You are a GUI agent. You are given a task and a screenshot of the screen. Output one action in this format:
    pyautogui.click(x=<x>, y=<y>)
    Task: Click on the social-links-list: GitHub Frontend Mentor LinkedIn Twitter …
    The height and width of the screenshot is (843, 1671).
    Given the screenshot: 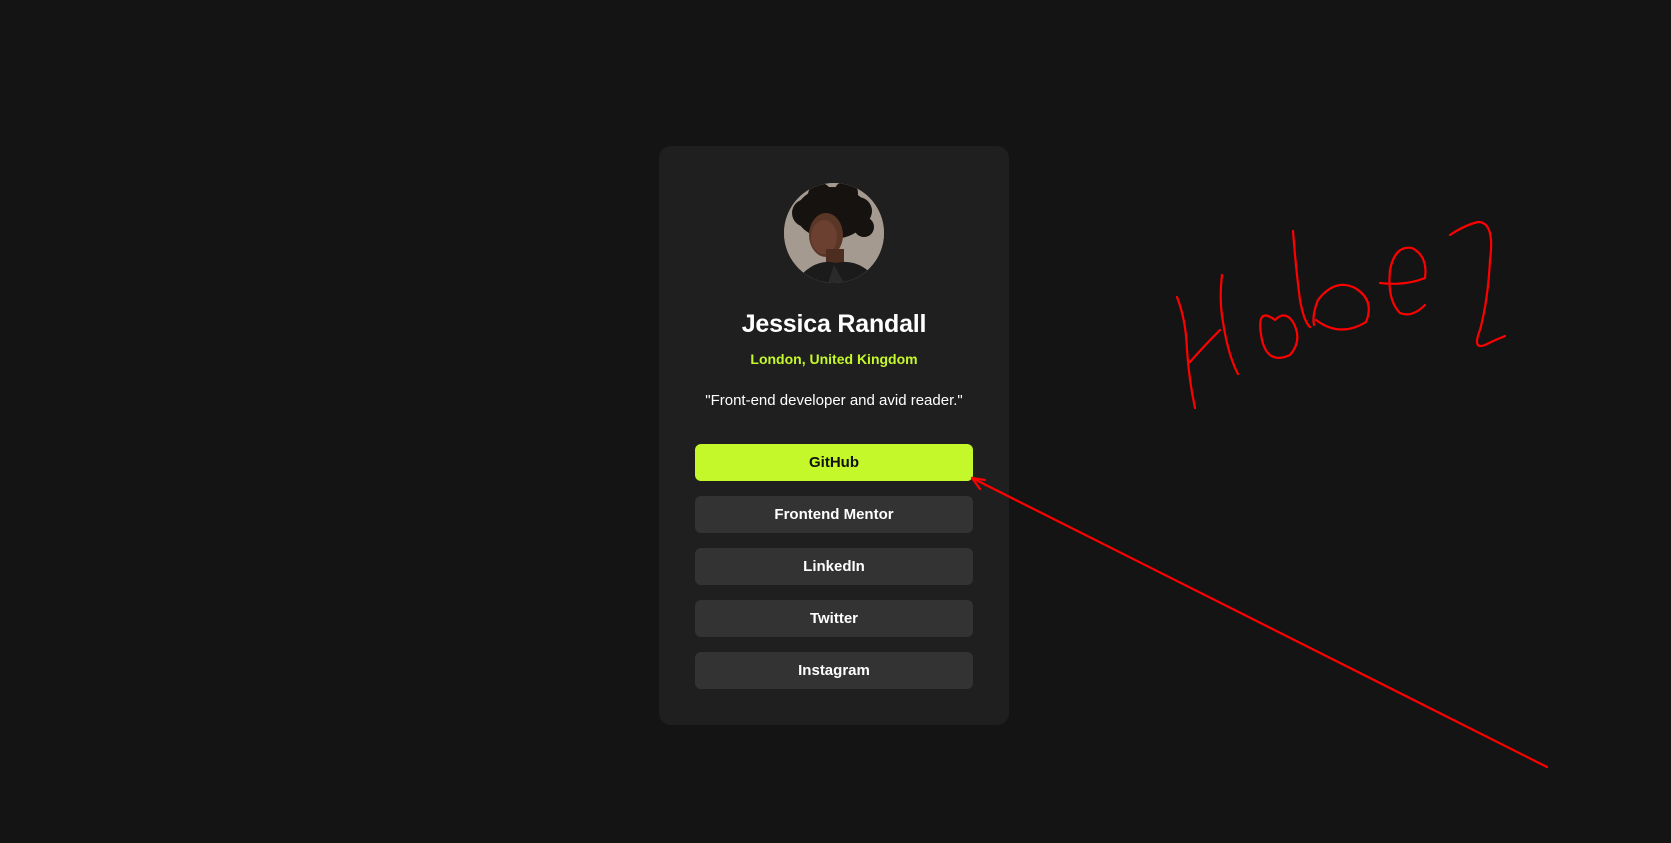 What is the action you would take?
    pyautogui.click(x=834, y=574)
    